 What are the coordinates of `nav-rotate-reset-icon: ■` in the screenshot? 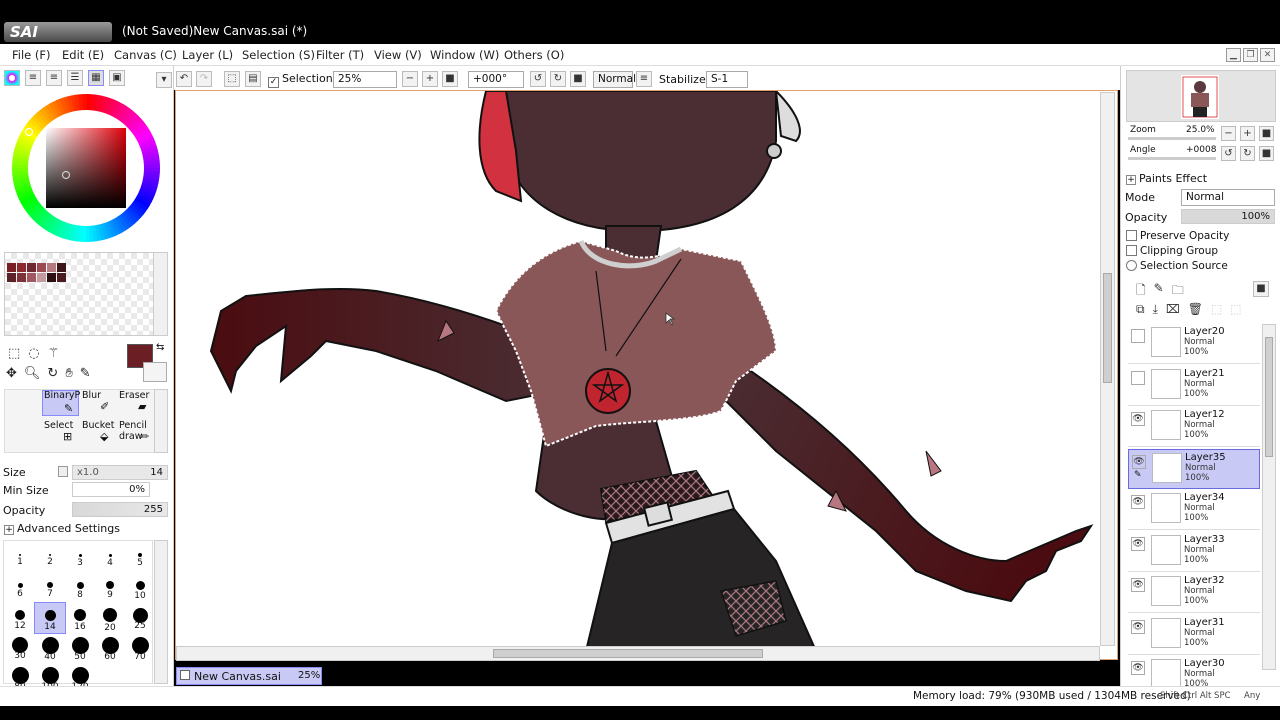 It's located at (1266, 153).